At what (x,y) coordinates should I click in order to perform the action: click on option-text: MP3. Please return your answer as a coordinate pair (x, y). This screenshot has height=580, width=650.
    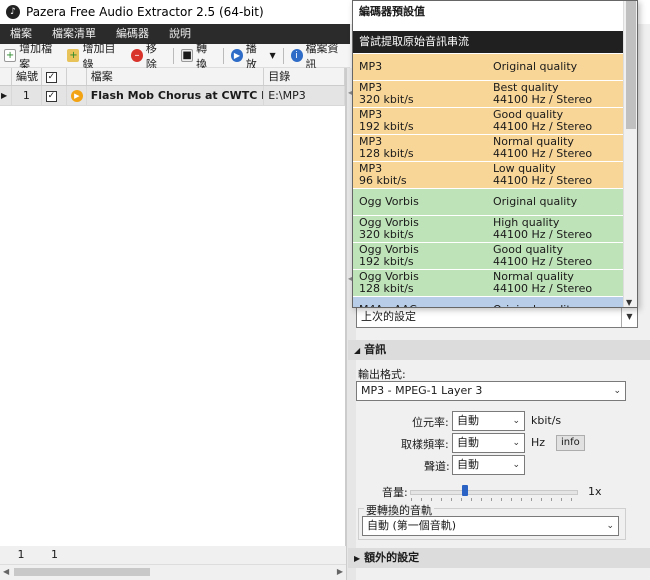
    Looking at the image, I should click on (371, 66).